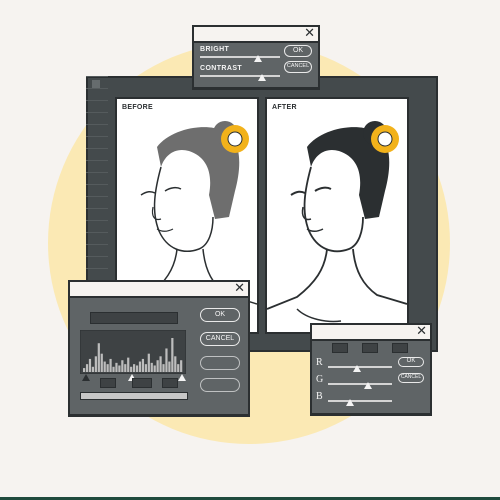  Describe the element at coordinates (319, 362) in the screenshot. I see `r-label: R` at that location.